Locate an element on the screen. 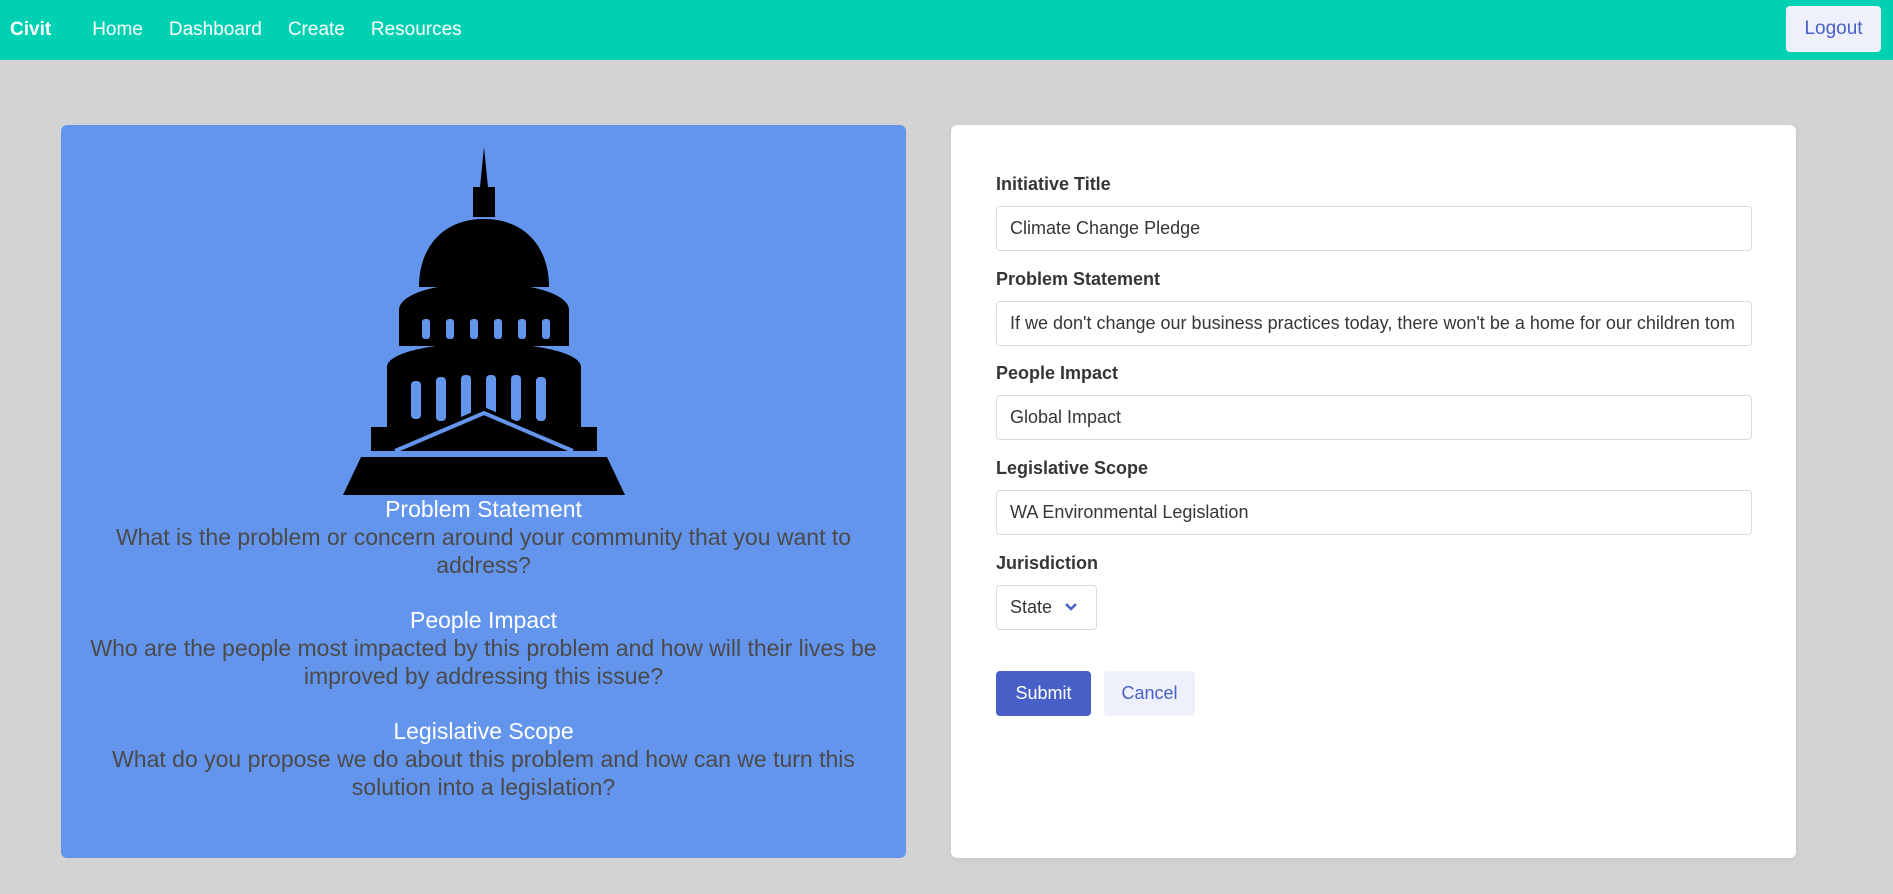 The image size is (1893, 894). problem-statement-label: Problem Statement is located at coordinates (1078, 279).